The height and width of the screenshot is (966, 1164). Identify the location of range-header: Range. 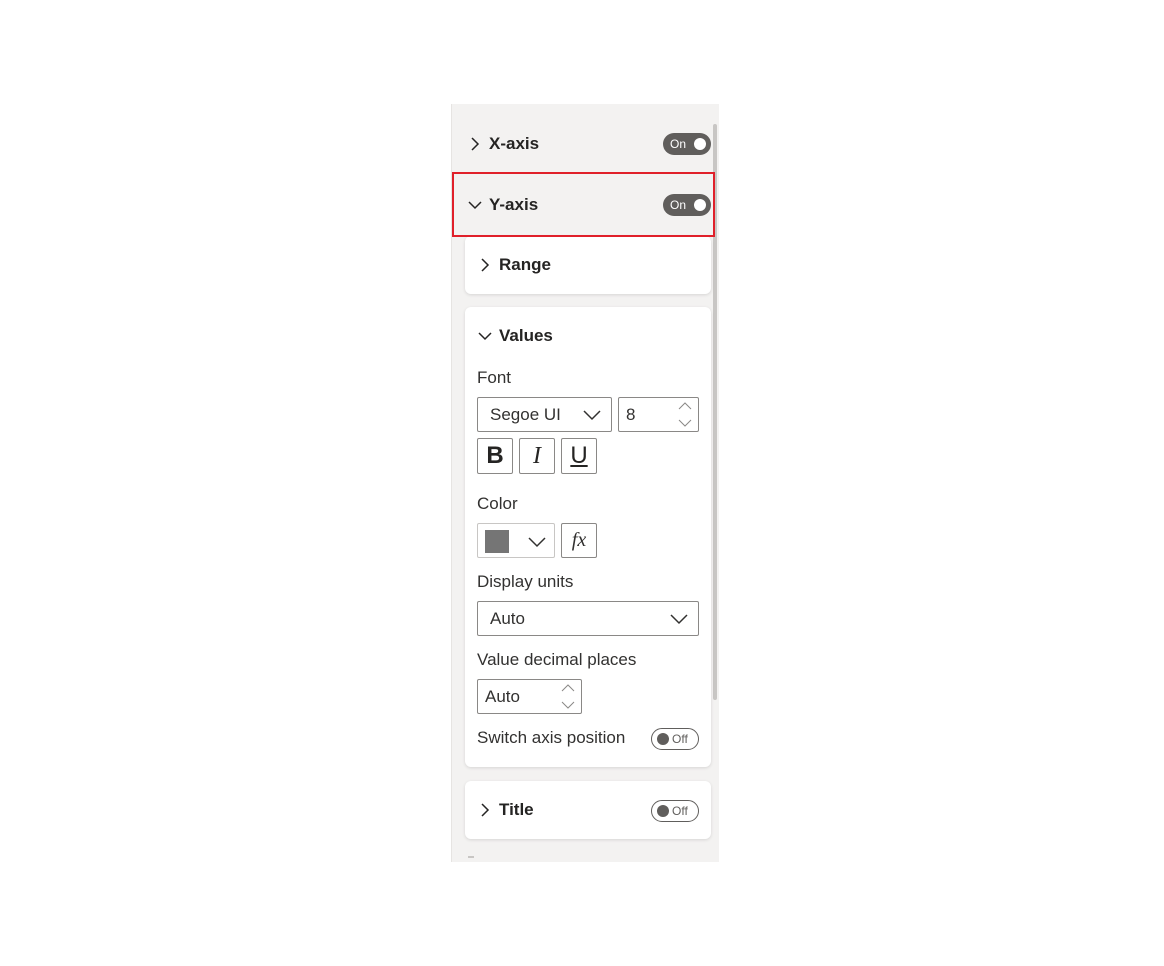
(588, 265).